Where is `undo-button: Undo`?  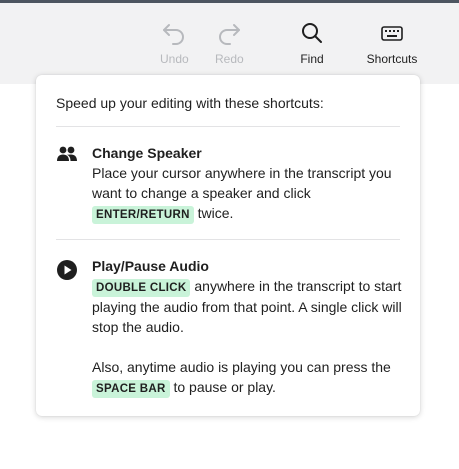
undo-button: Undo is located at coordinates (174, 43).